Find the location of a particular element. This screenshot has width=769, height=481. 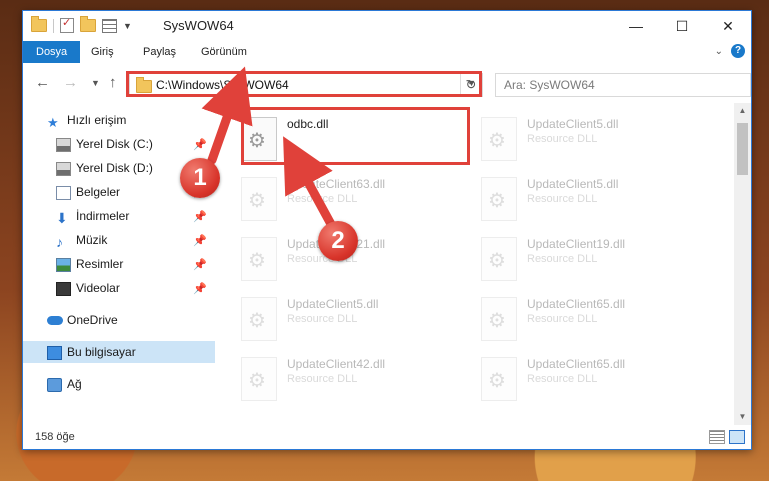

sidebar-item-label: Hızlı erişim is located at coordinates (97, 120).